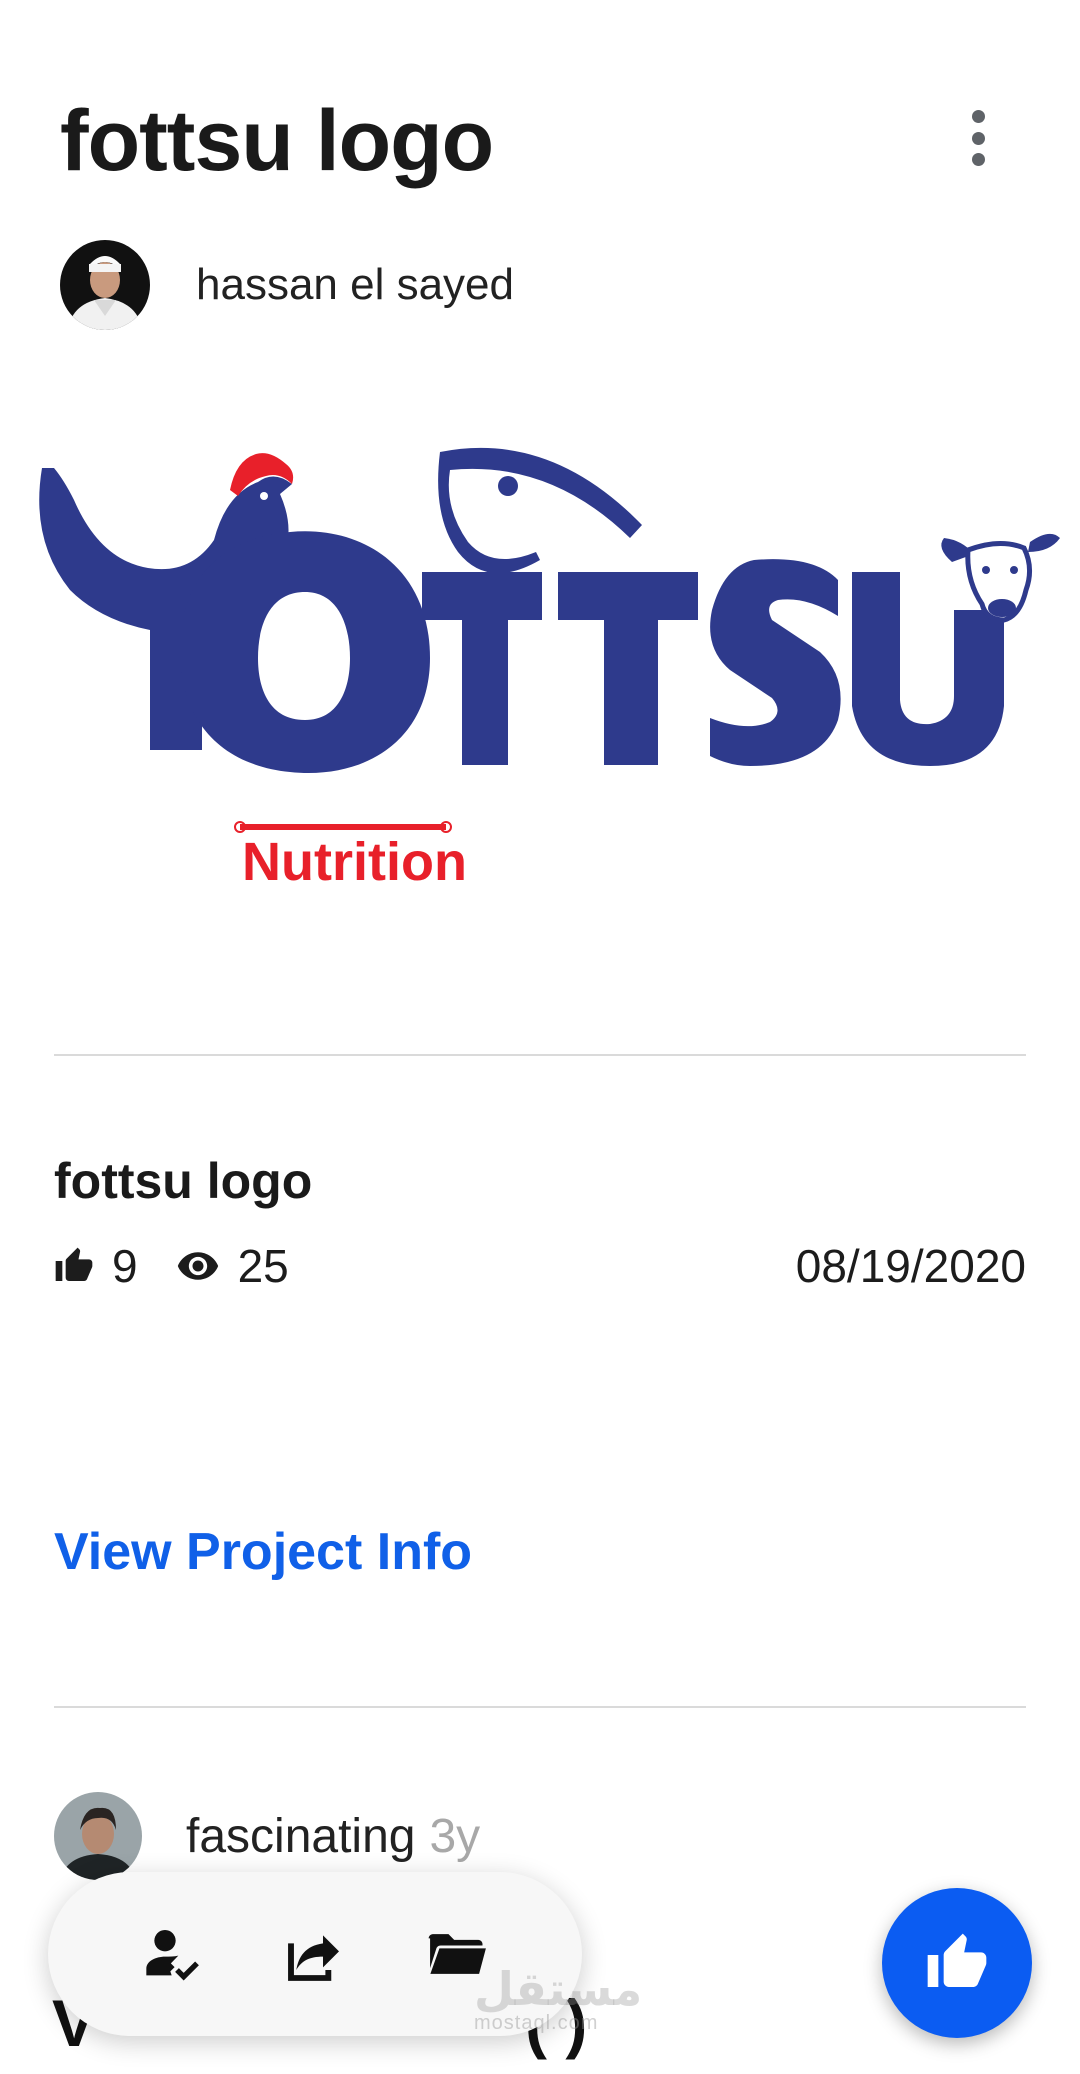 This screenshot has height=2074, width=1080. Describe the element at coordinates (96, 1266) in the screenshot. I see `likes-stat: 9` at that location.